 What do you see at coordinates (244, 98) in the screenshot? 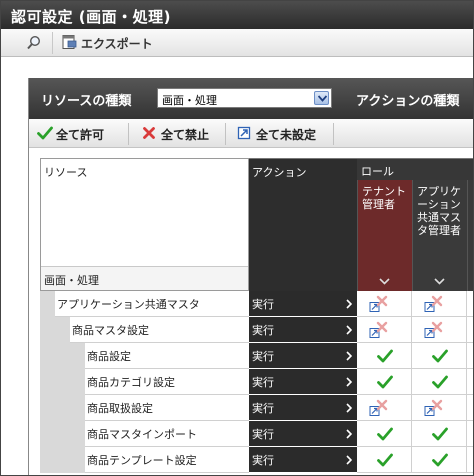
I see `resource-type-select: 画面・処理` at bounding box center [244, 98].